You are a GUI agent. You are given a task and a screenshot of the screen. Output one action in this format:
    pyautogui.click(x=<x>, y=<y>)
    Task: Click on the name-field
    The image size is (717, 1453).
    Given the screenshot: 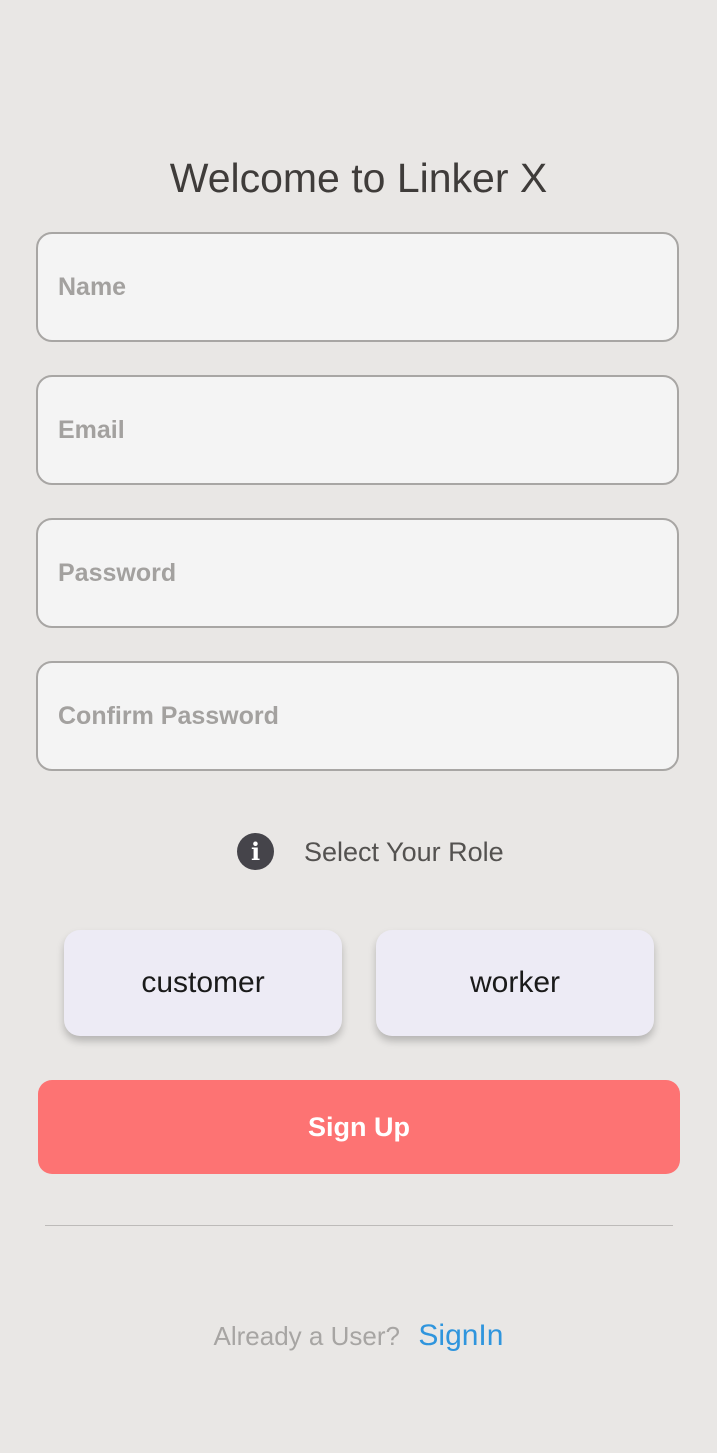 What is the action you would take?
    pyautogui.click(x=357, y=287)
    